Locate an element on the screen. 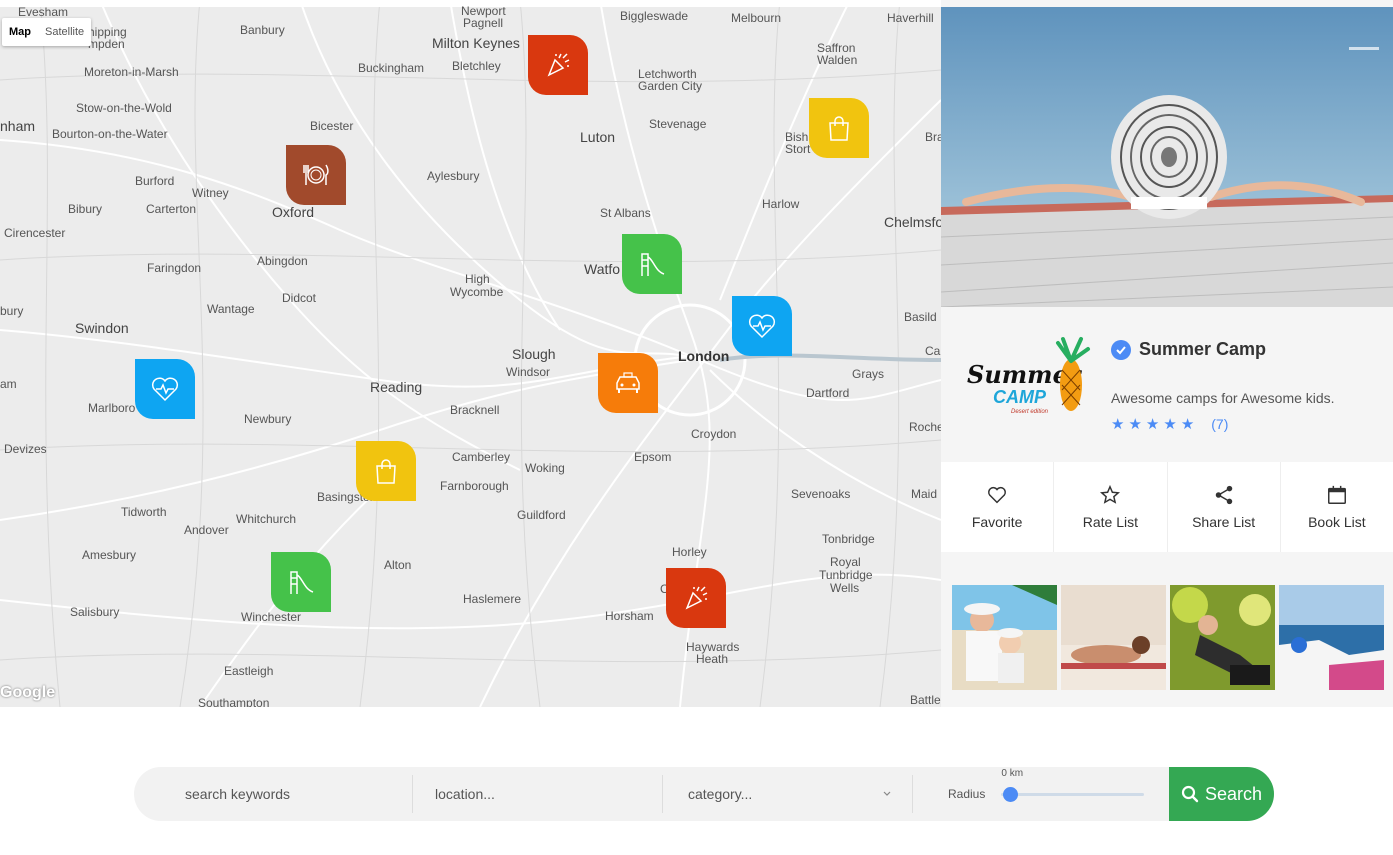  svg-text: Desert edition is located at coordinates (1030, 412).